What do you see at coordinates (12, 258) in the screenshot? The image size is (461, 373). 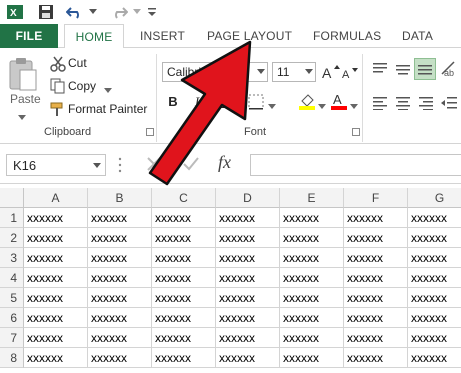 I see `row-header: 3` at bounding box center [12, 258].